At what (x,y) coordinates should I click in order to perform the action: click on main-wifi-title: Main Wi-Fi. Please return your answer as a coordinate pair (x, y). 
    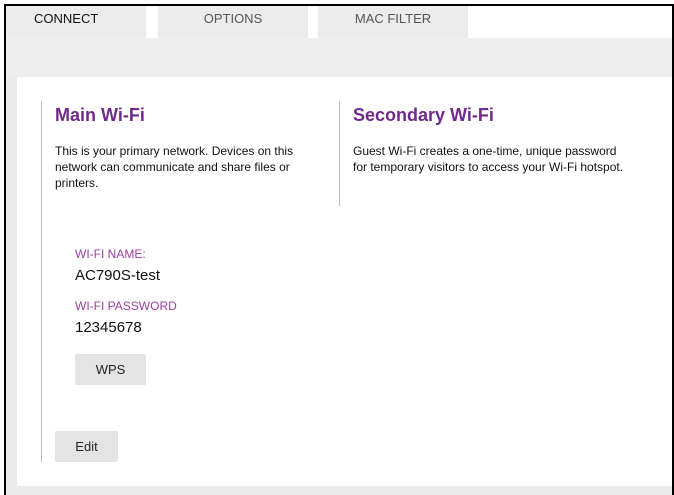
    Looking at the image, I should click on (100, 115).